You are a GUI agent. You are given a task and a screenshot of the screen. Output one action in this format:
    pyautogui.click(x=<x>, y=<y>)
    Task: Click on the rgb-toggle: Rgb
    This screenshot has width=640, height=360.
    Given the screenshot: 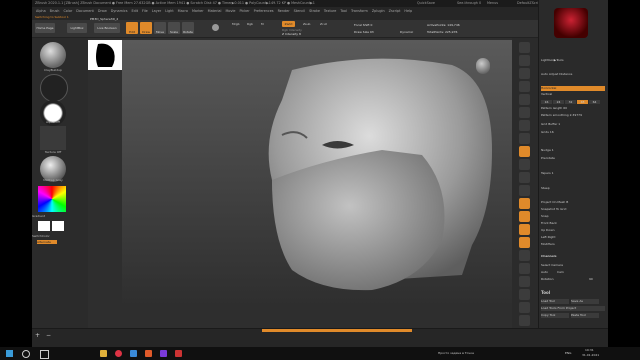 What is the action you would take?
    pyautogui.click(x=250, y=24)
    